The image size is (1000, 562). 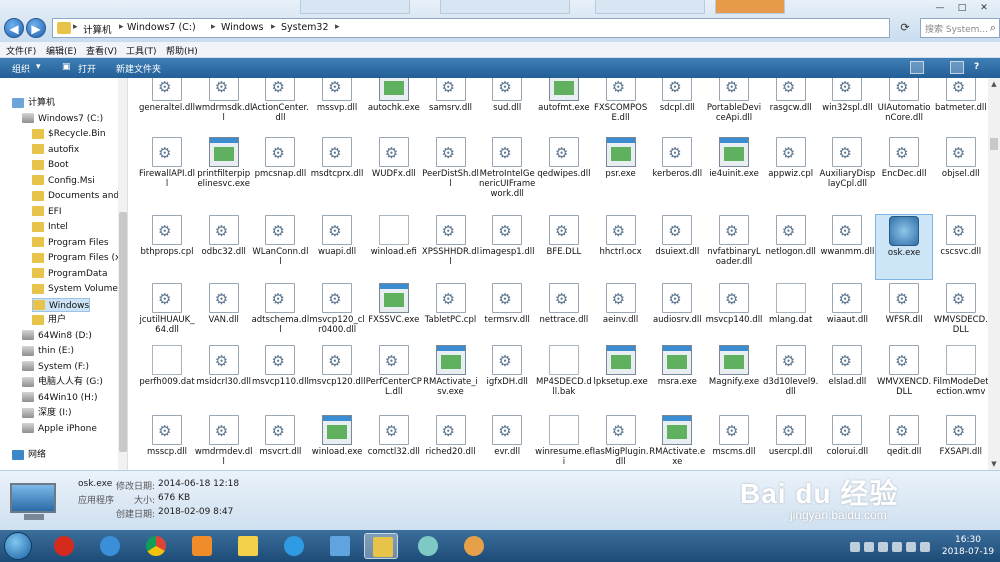 I want to click on file-item: mssvp.dll, so click(x=337, y=107).